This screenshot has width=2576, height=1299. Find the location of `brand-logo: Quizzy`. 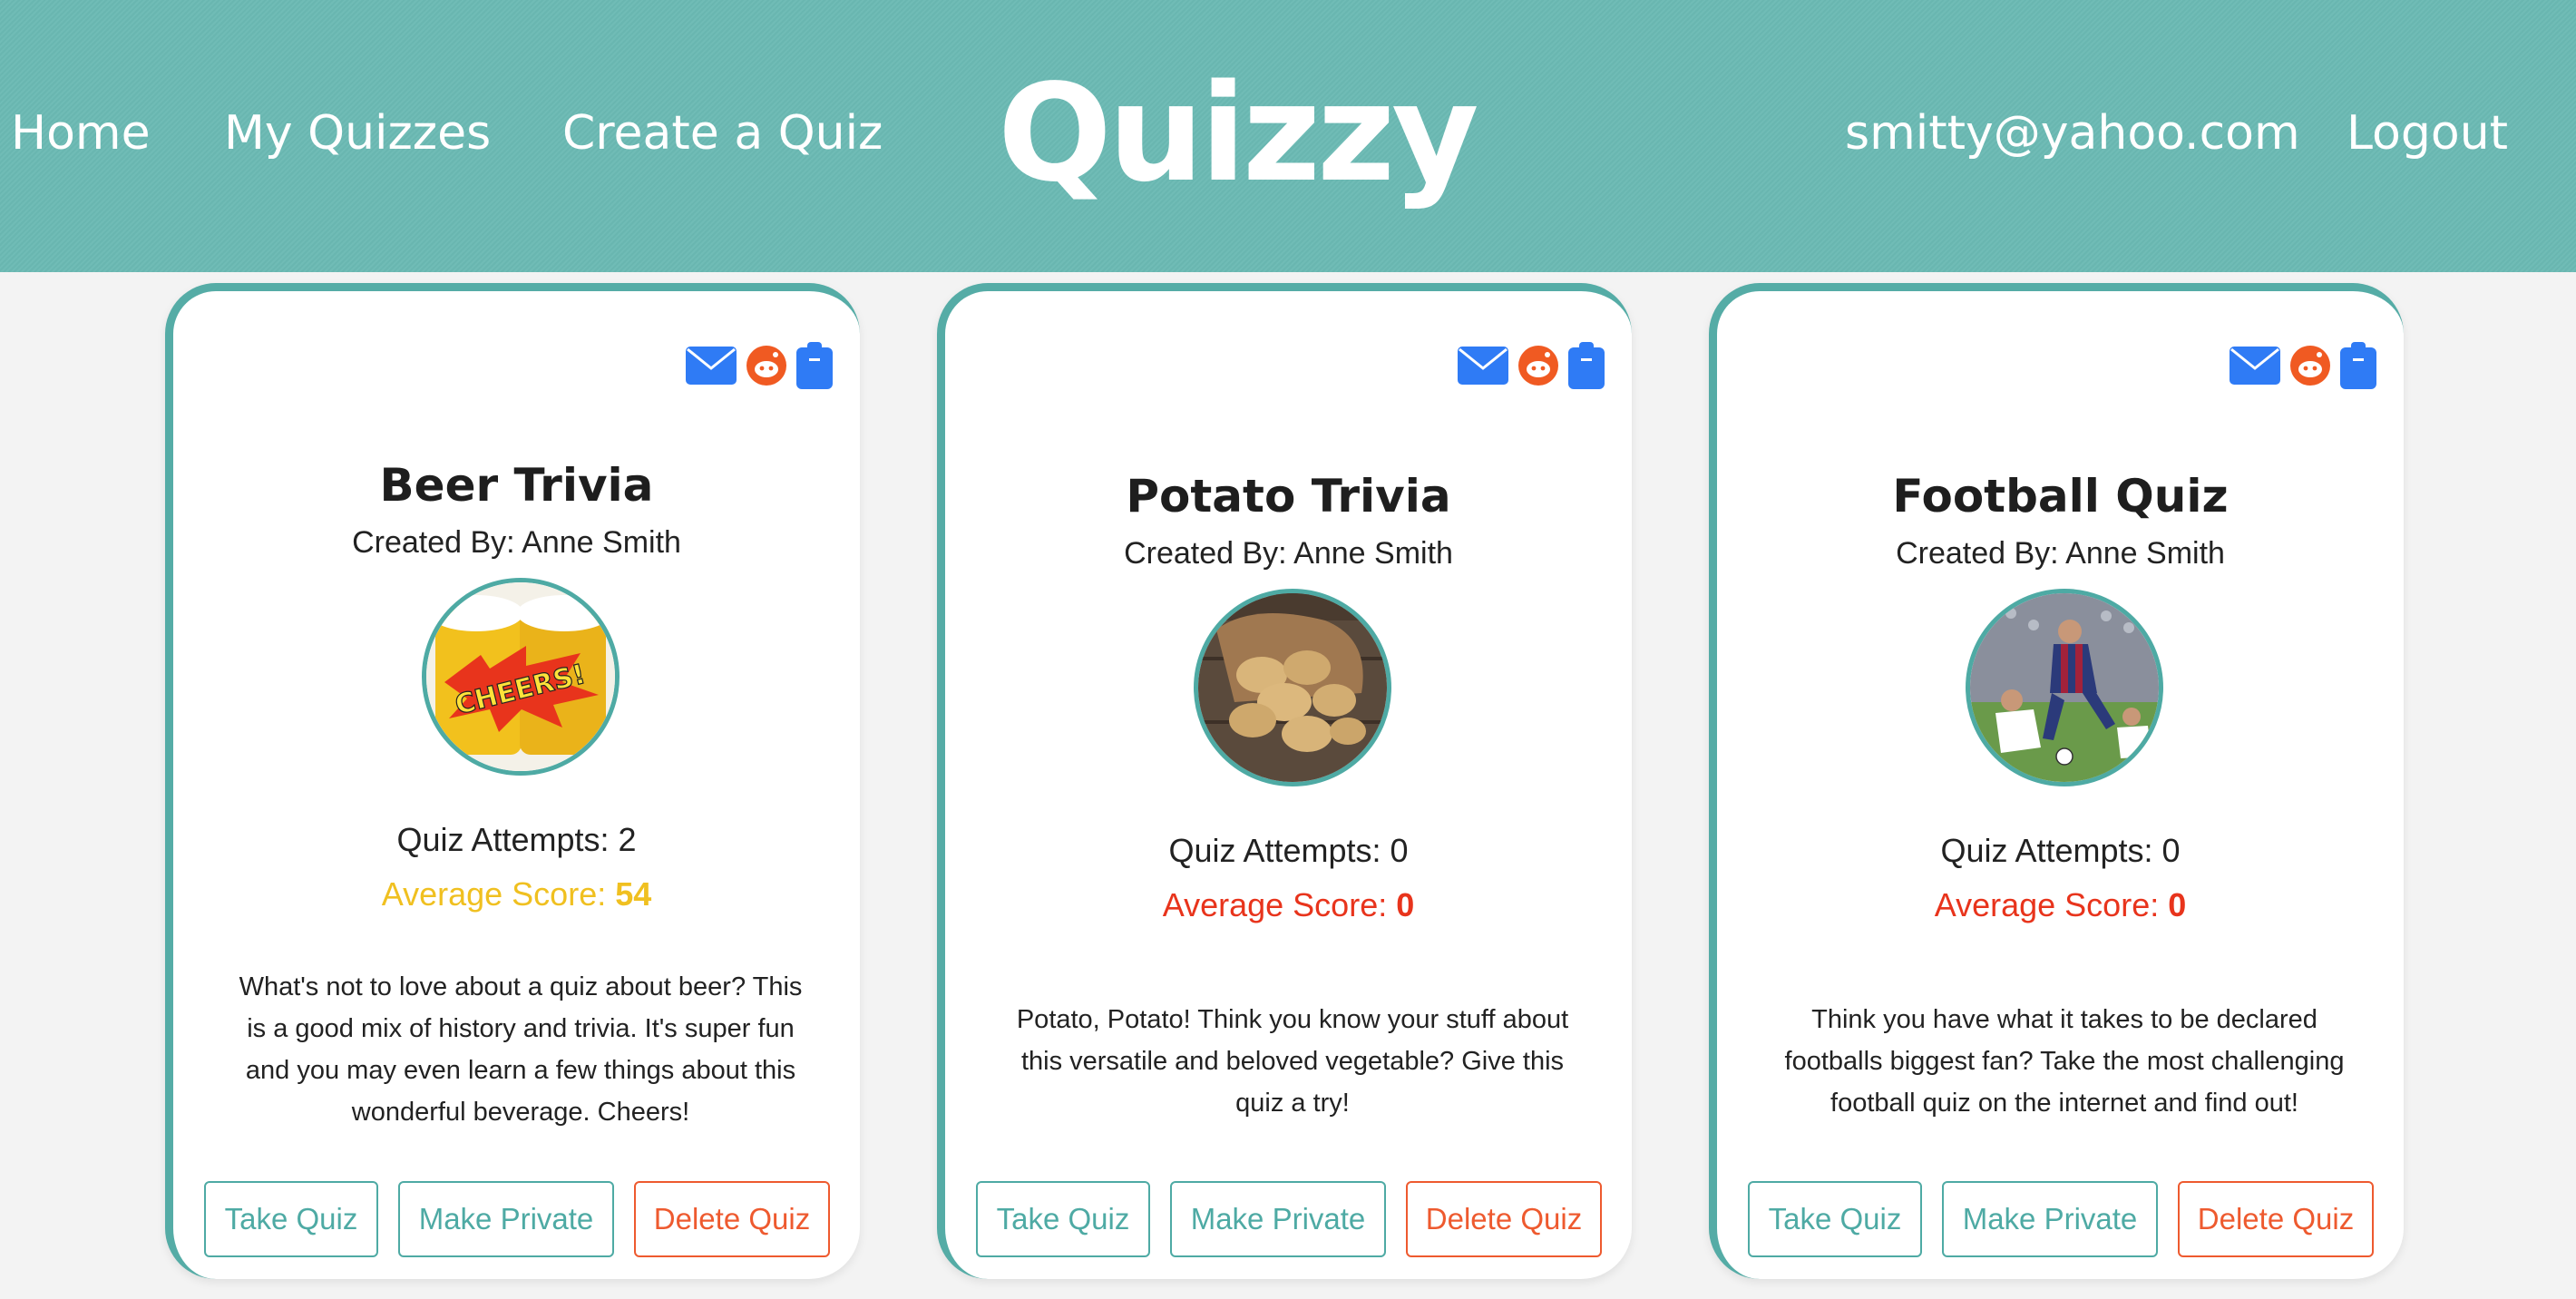

brand-logo: Quizzy is located at coordinates (1238, 133).